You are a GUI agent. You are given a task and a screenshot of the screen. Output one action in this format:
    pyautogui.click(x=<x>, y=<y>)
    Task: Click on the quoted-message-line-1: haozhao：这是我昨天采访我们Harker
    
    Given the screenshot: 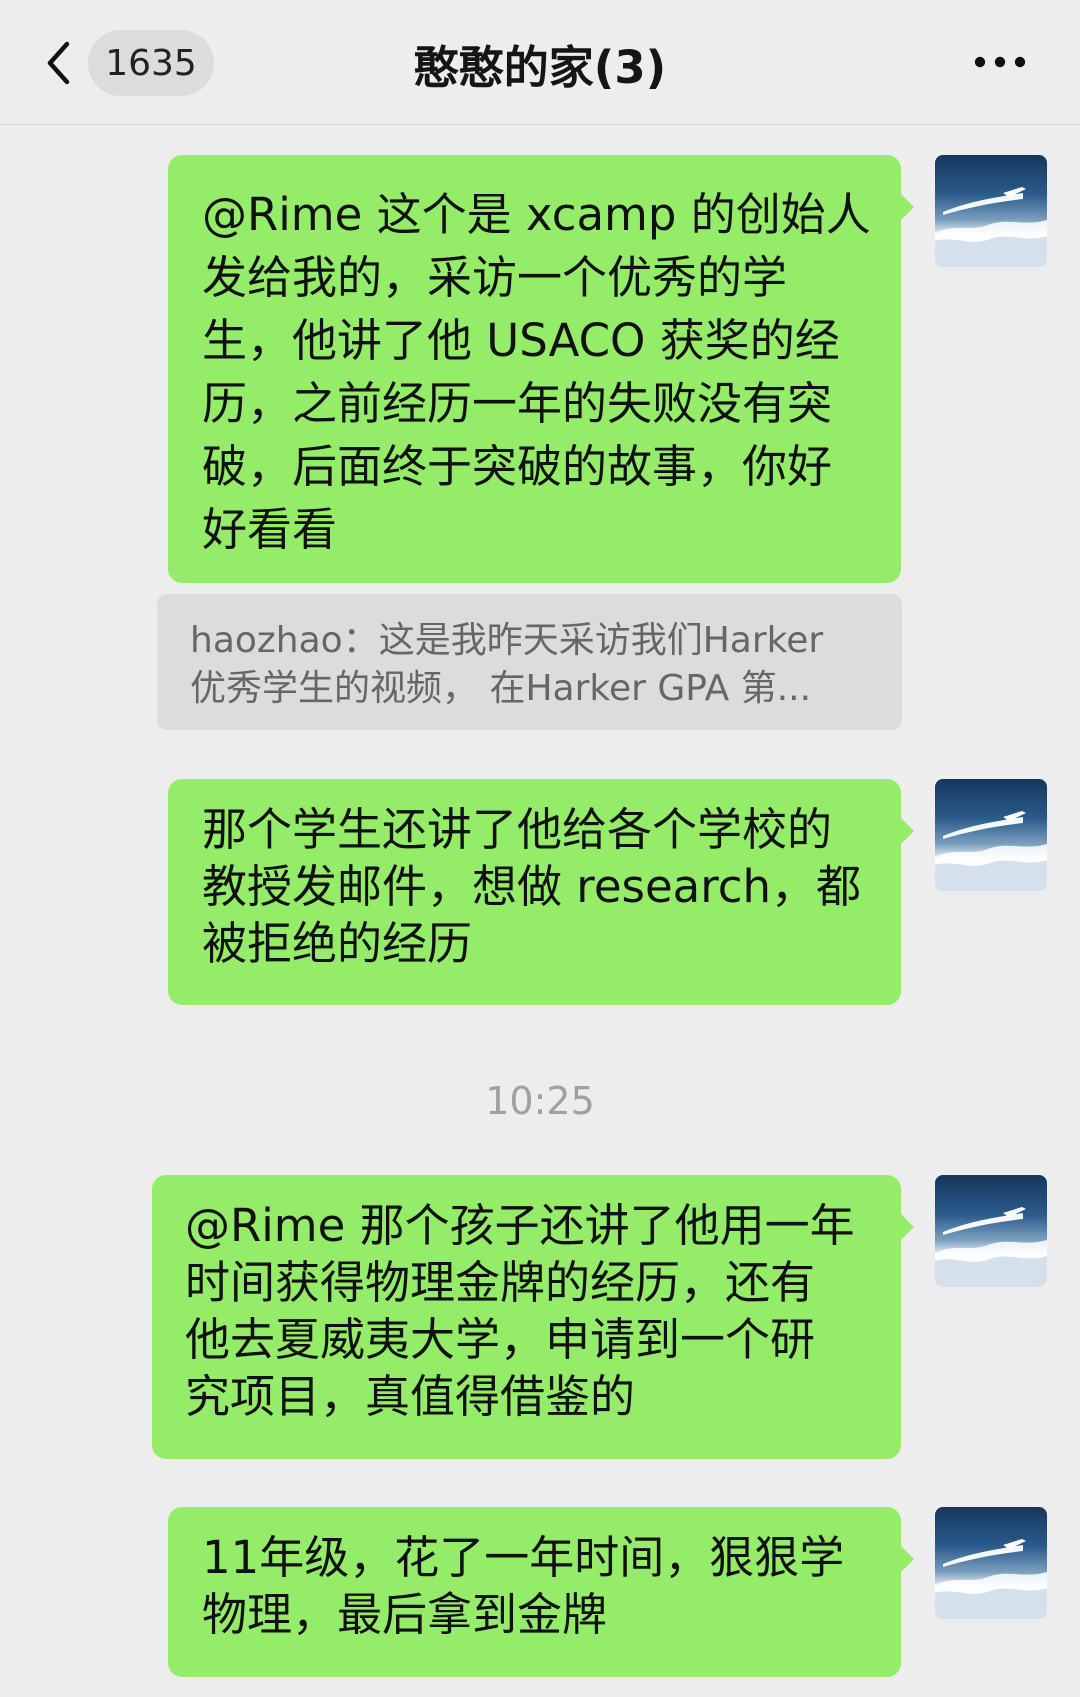 What is the action you would take?
    pyautogui.click(x=507, y=640)
    